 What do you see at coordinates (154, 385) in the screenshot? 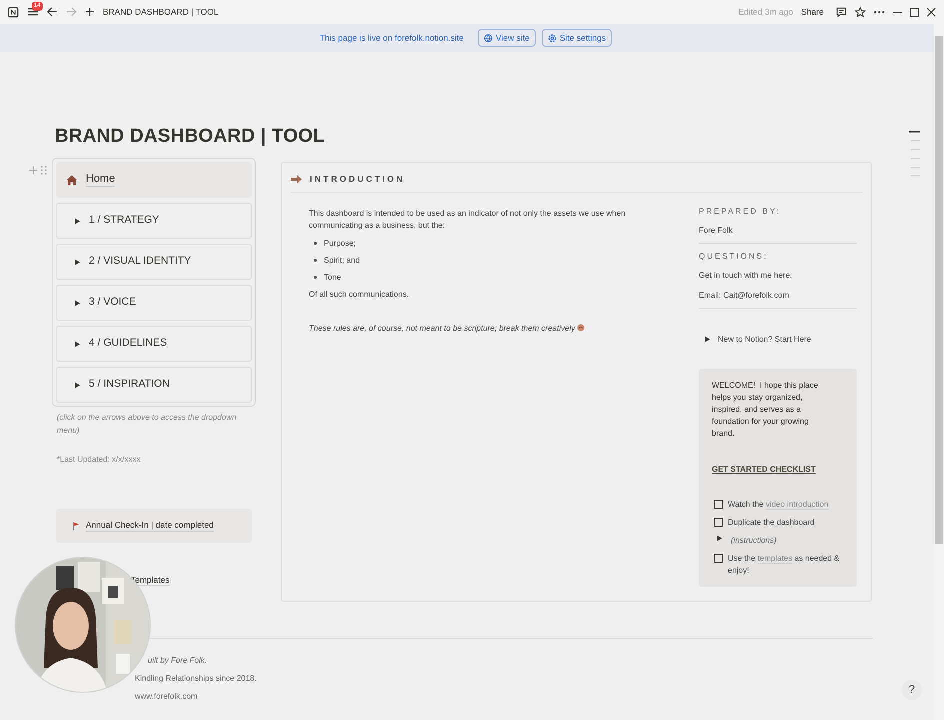
I see `section-toggle: 5 / INSPIRATION` at bounding box center [154, 385].